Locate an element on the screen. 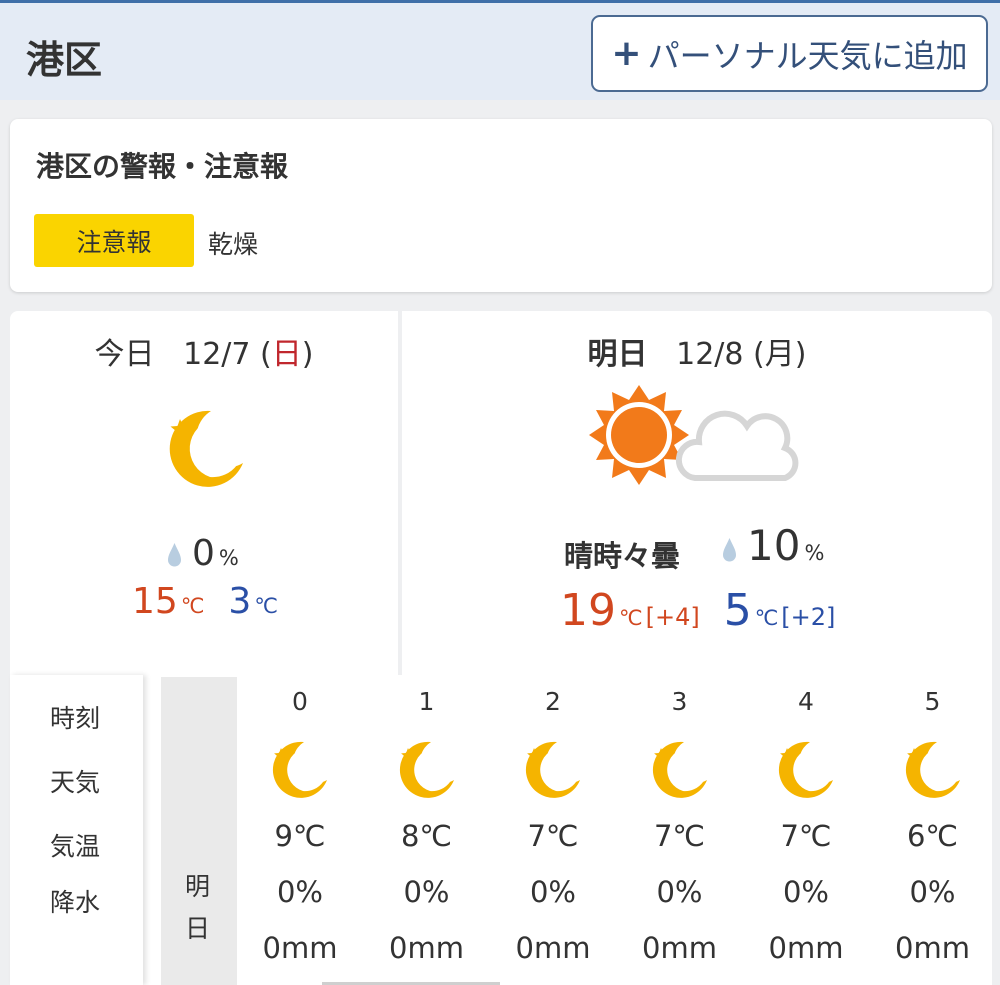  hour-column: 2 7℃ 0% 0mm is located at coordinates (553, 831).